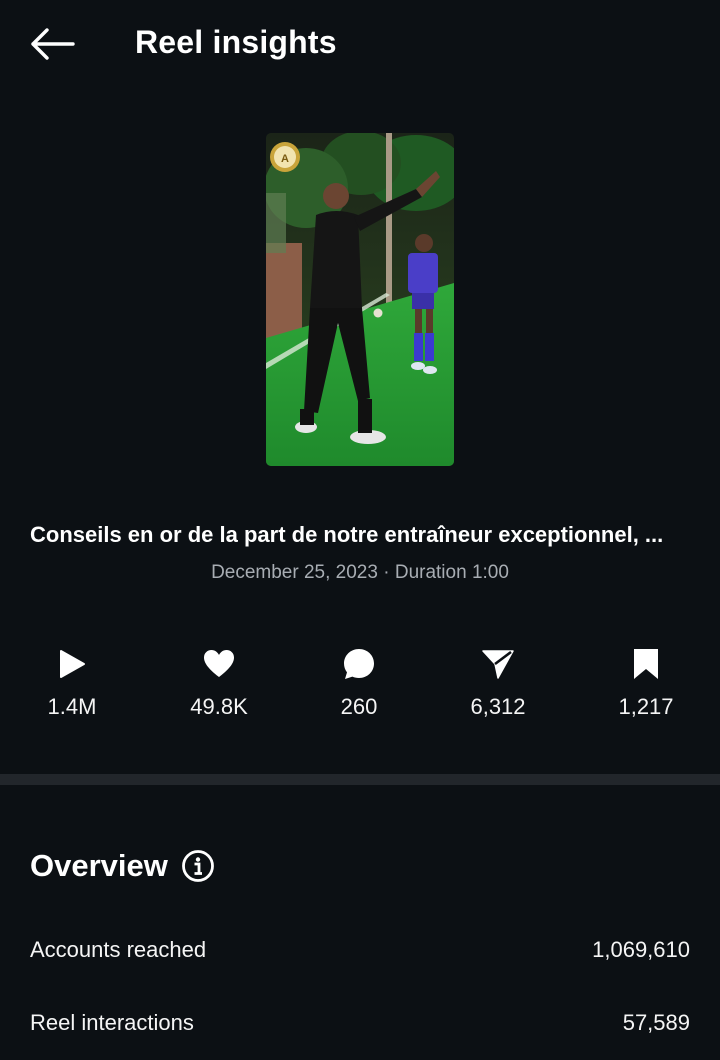 Image resolution: width=720 pixels, height=1060 pixels. What do you see at coordinates (360, 950) in the screenshot?
I see `accounts-reached-row: Accounts reached 1,069,610` at bounding box center [360, 950].